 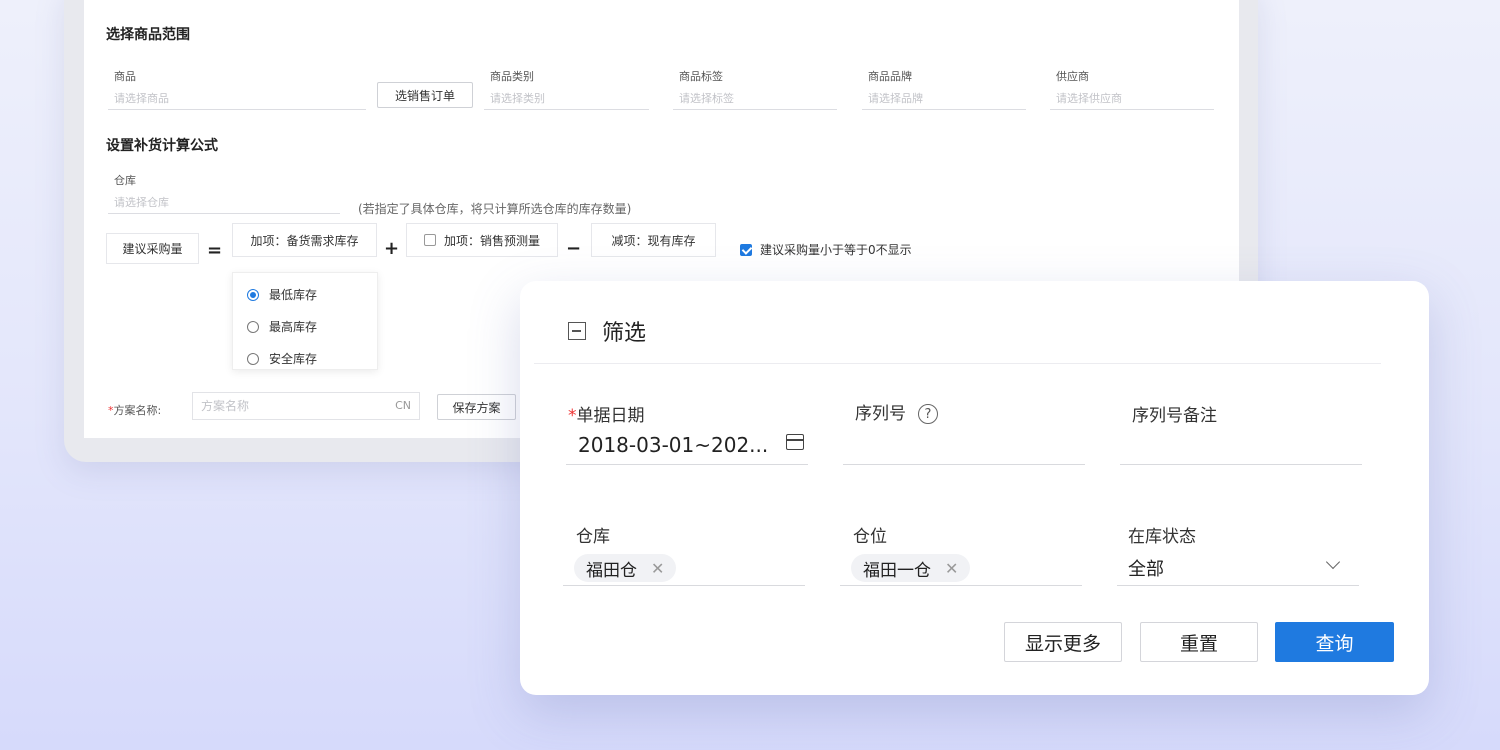 What do you see at coordinates (611, 570) in the screenshot?
I see `tag-text: 福田仓` at bounding box center [611, 570].